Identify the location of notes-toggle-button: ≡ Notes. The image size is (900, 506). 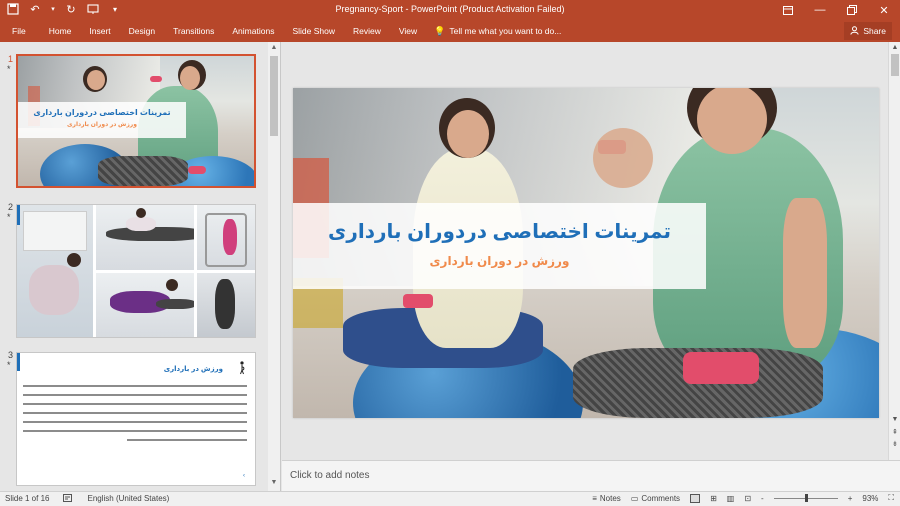
(606, 498).